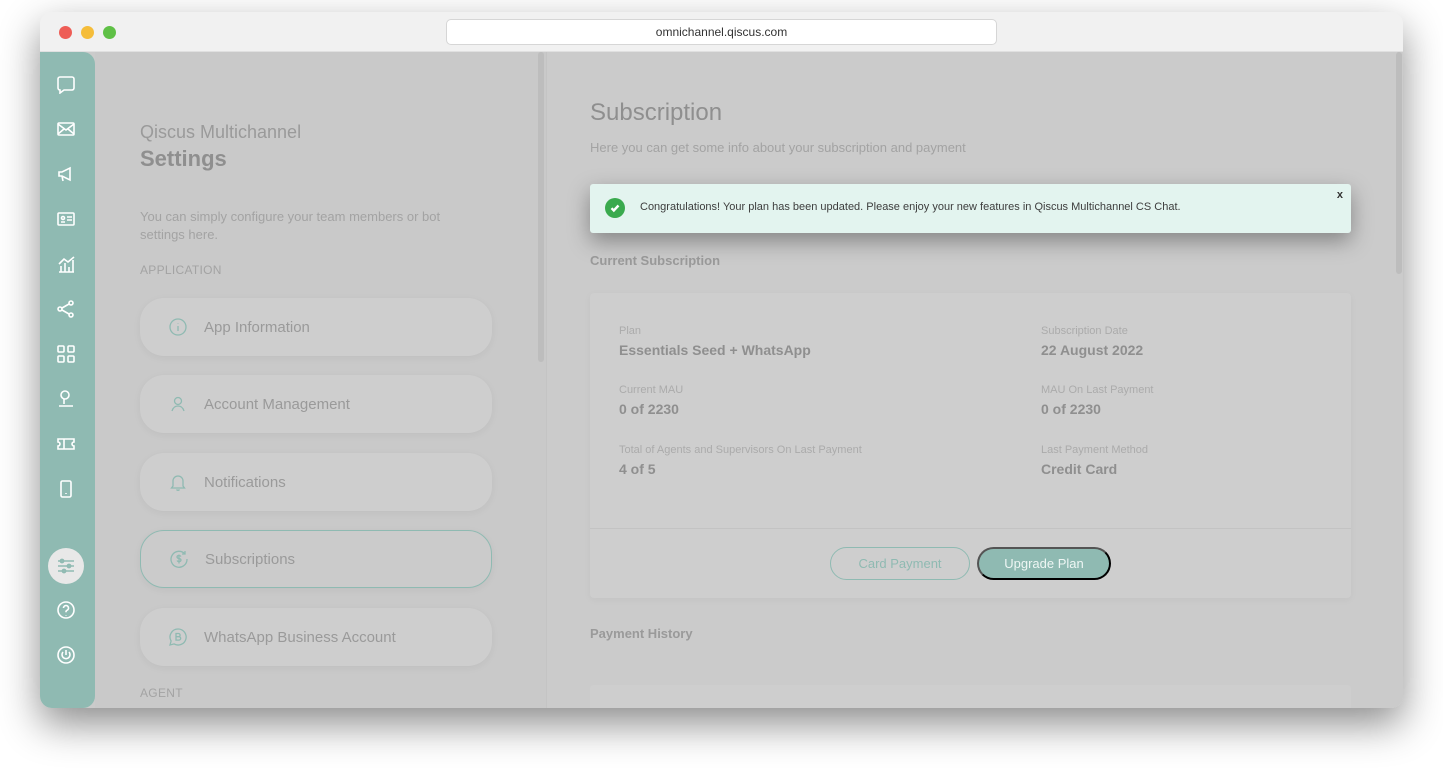  What do you see at coordinates (87, 32) in the screenshot?
I see `minimize-window-button` at bounding box center [87, 32].